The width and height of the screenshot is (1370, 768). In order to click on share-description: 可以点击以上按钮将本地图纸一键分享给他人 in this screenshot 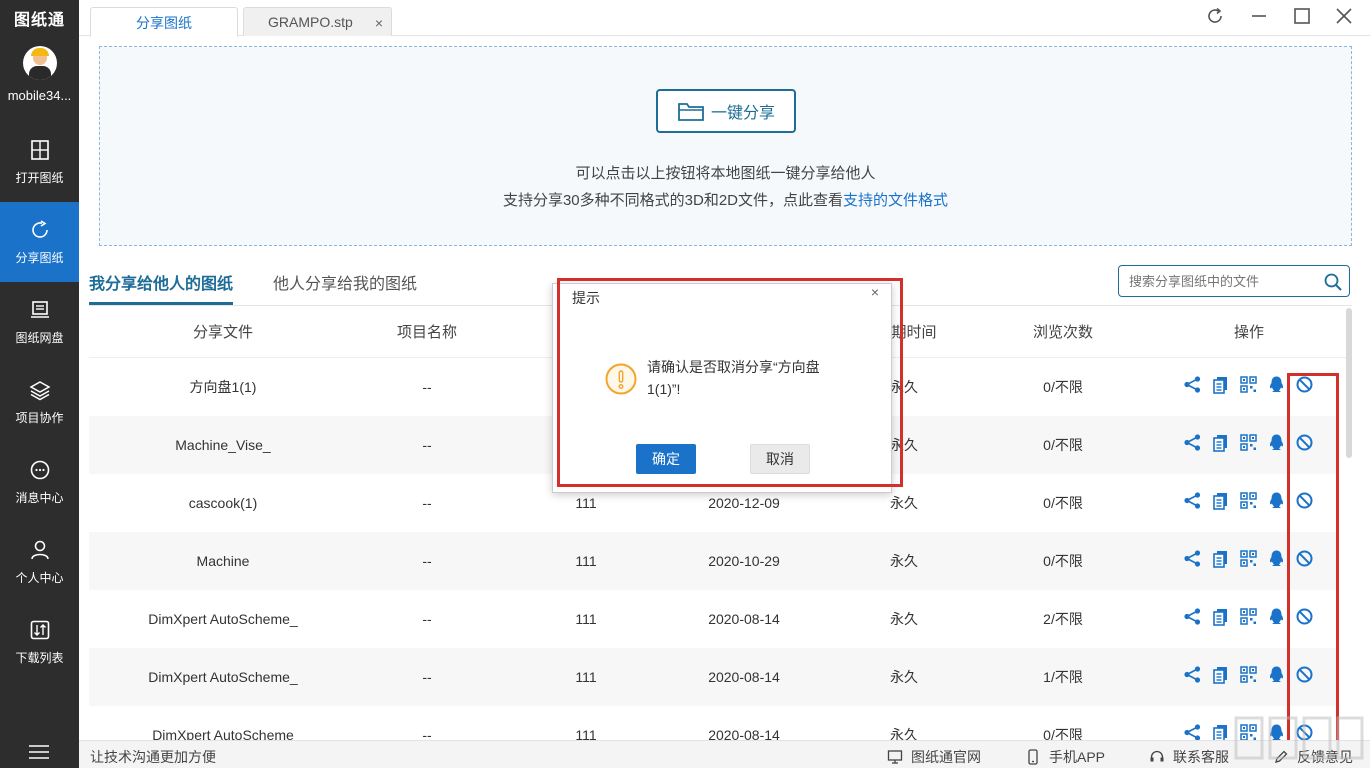, I will do `click(725, 172)`.